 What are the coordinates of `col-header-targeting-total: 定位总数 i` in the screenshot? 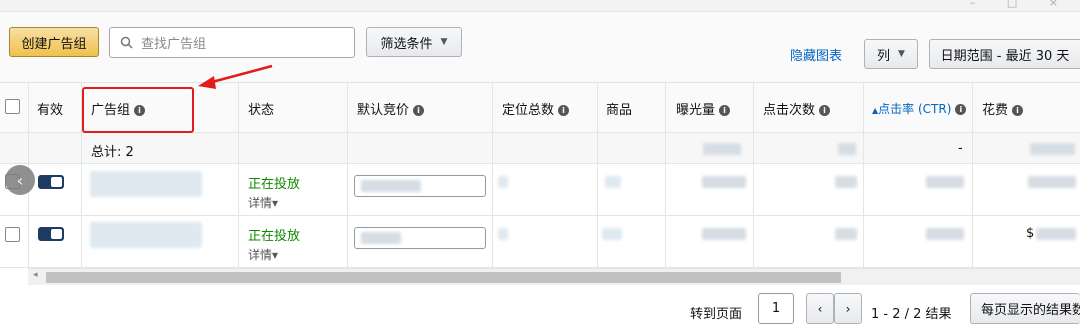 It's located at (536, 108).